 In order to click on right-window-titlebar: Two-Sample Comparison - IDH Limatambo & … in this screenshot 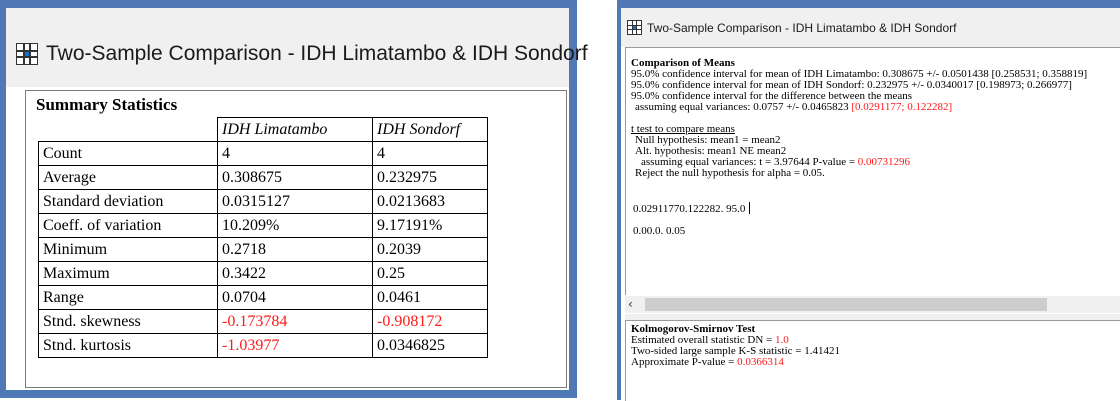, I will do `click(870, 27)`.